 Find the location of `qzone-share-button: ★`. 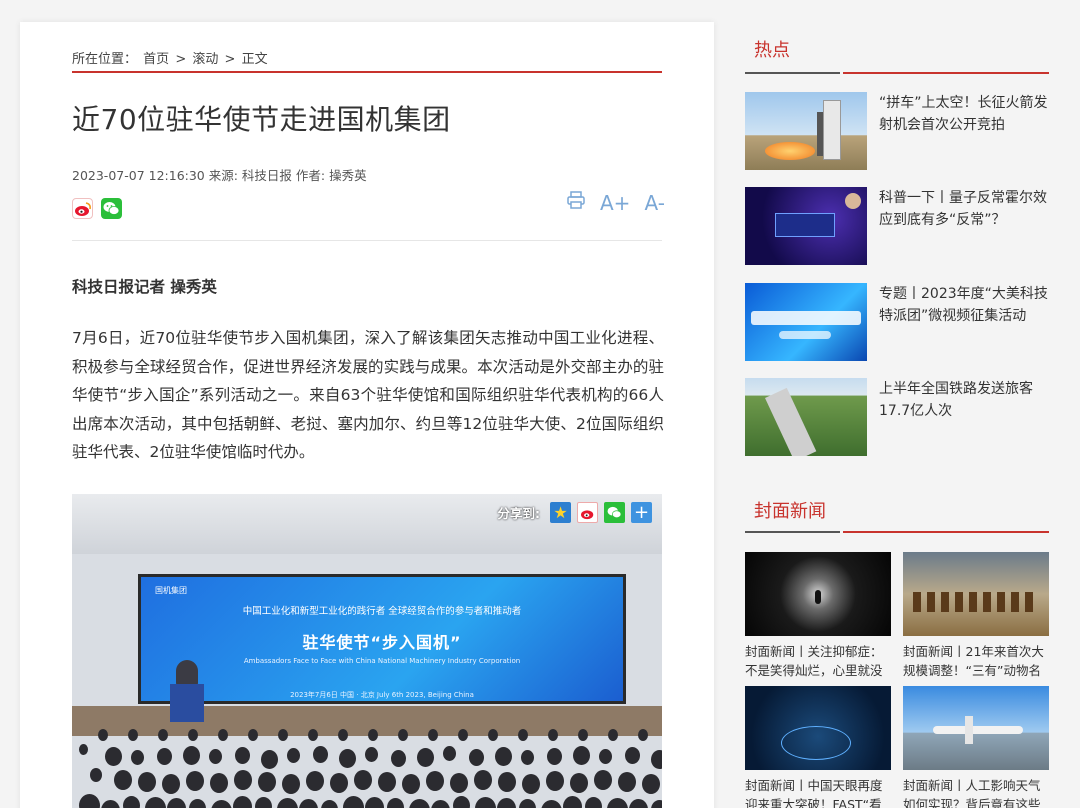

qzone-share-button: ★ is located at coordinates (560, 512).